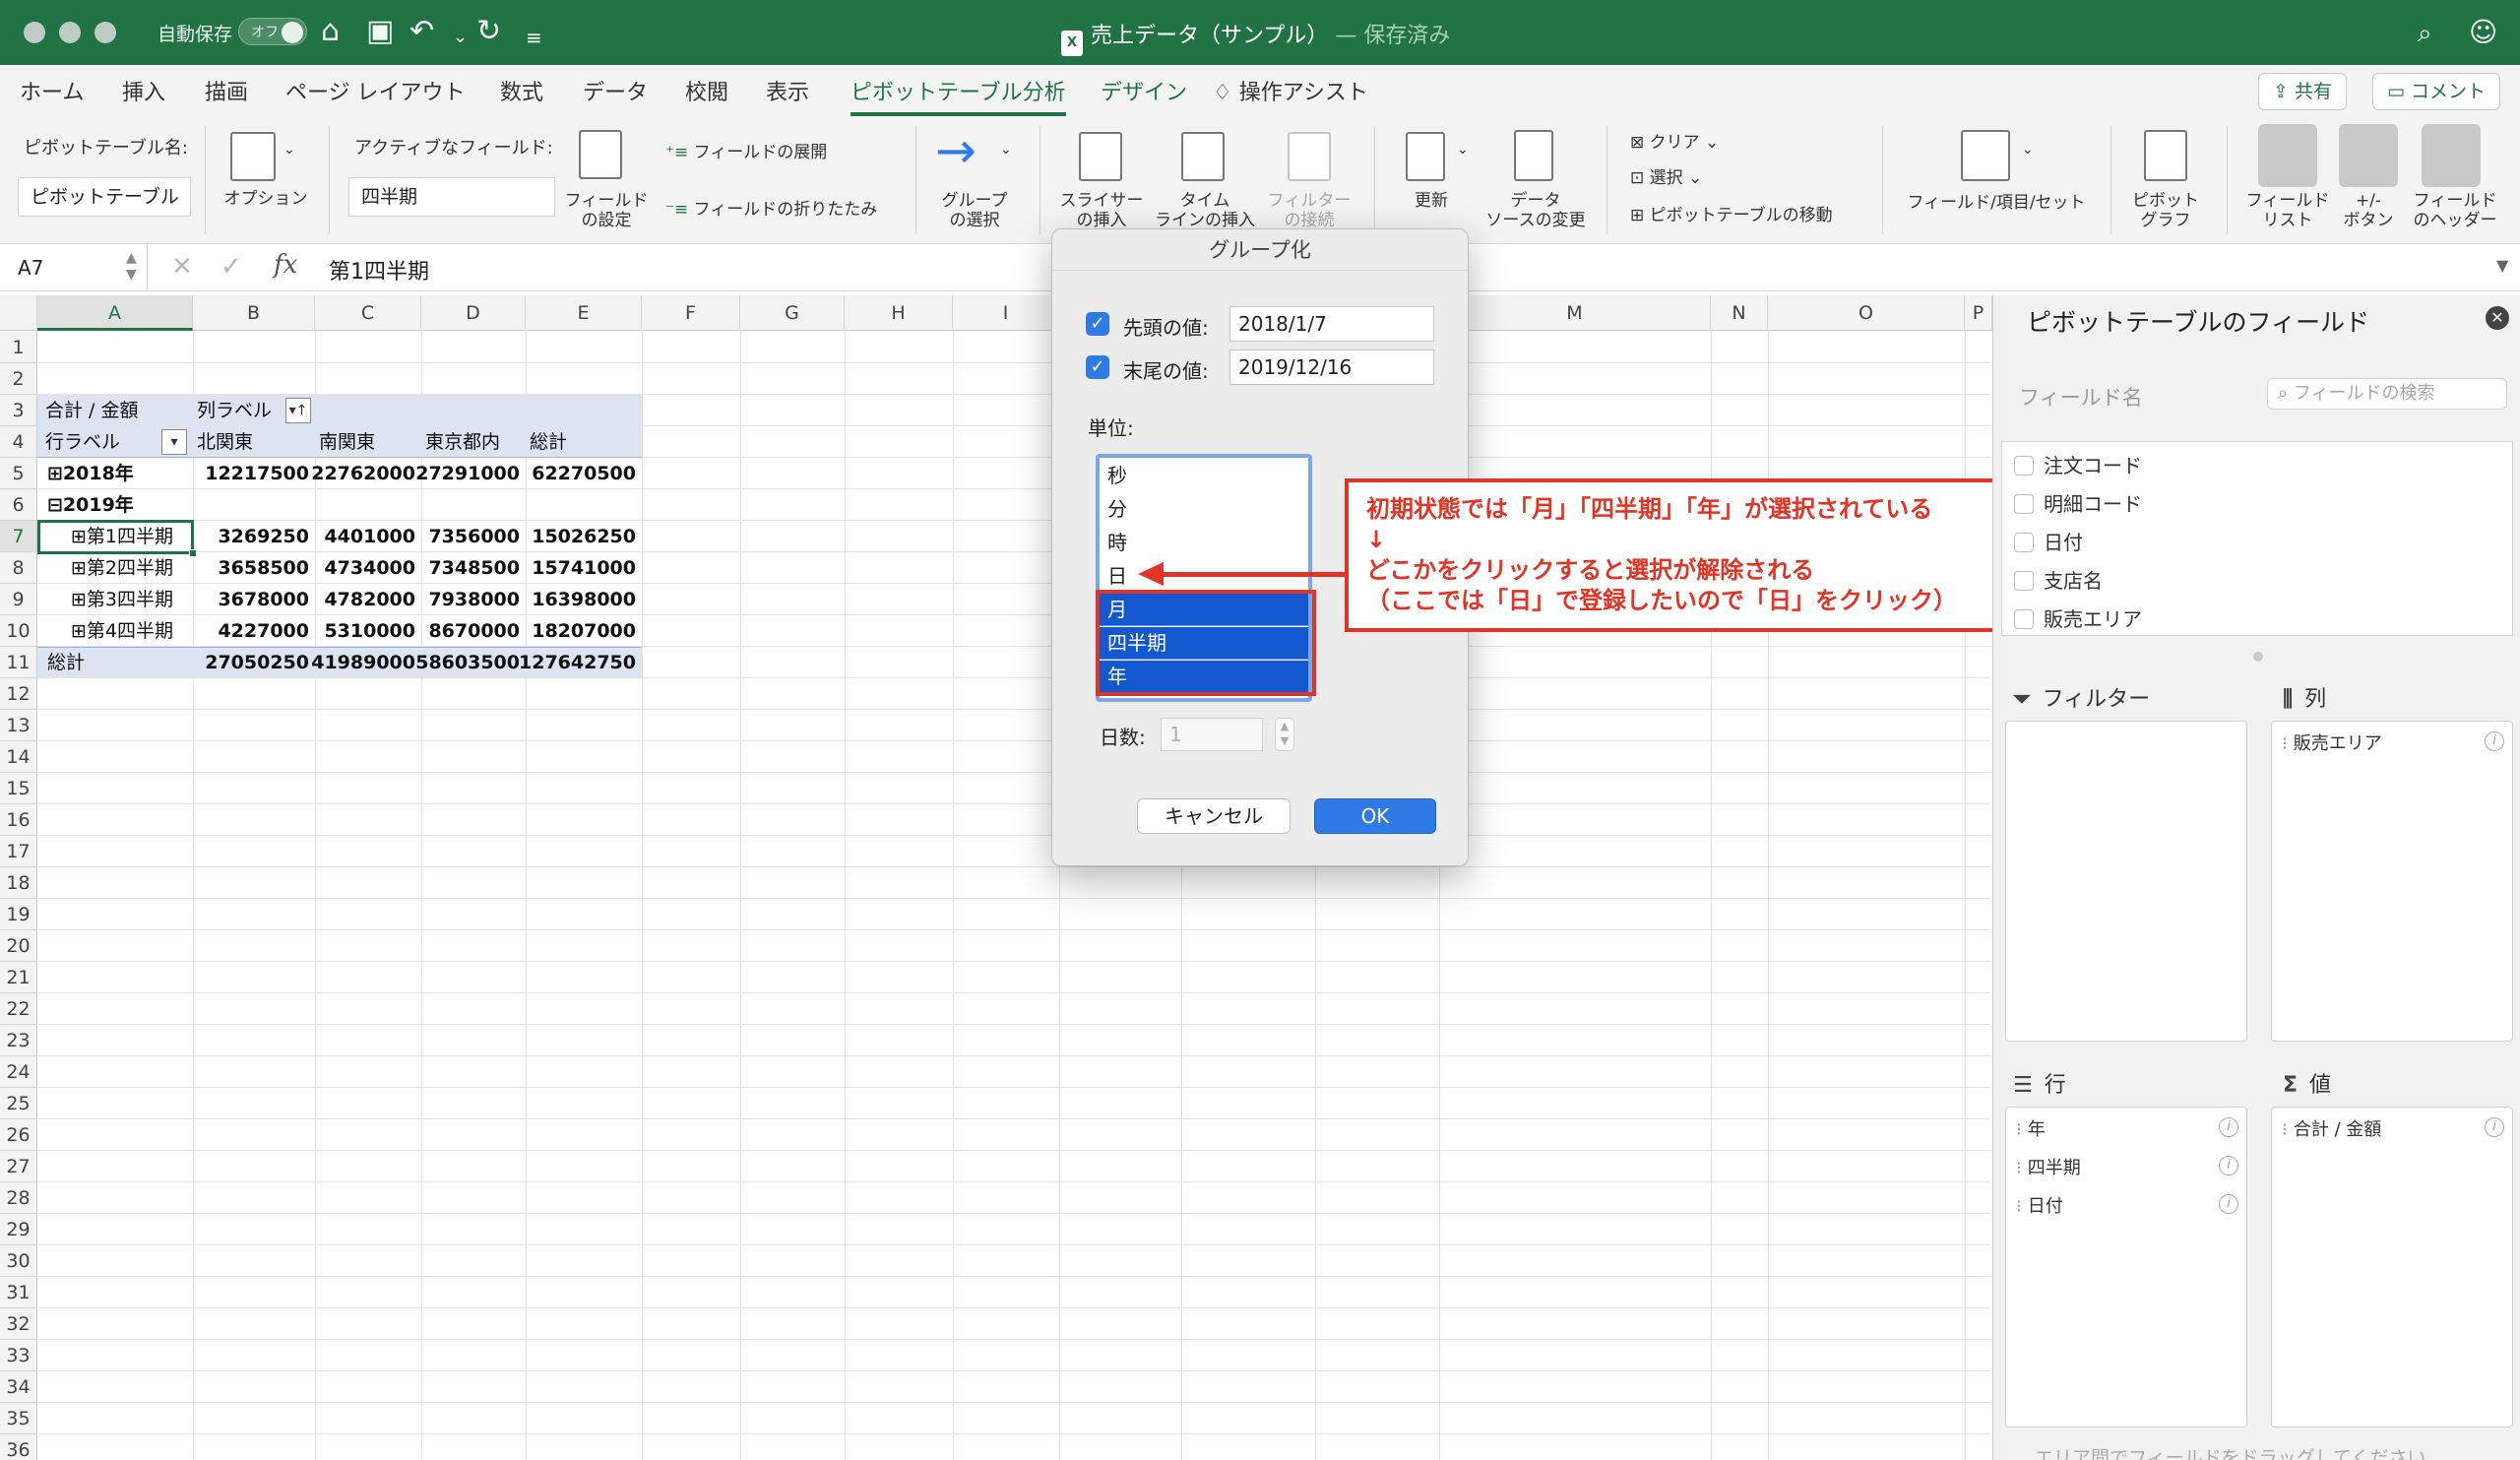 The height and width of the screenshot is (1460, 2520). What do you see at coordinates (330, 31) in the screenshot?
I see `home-icon: ⌂` at bounding box center [330, 31].